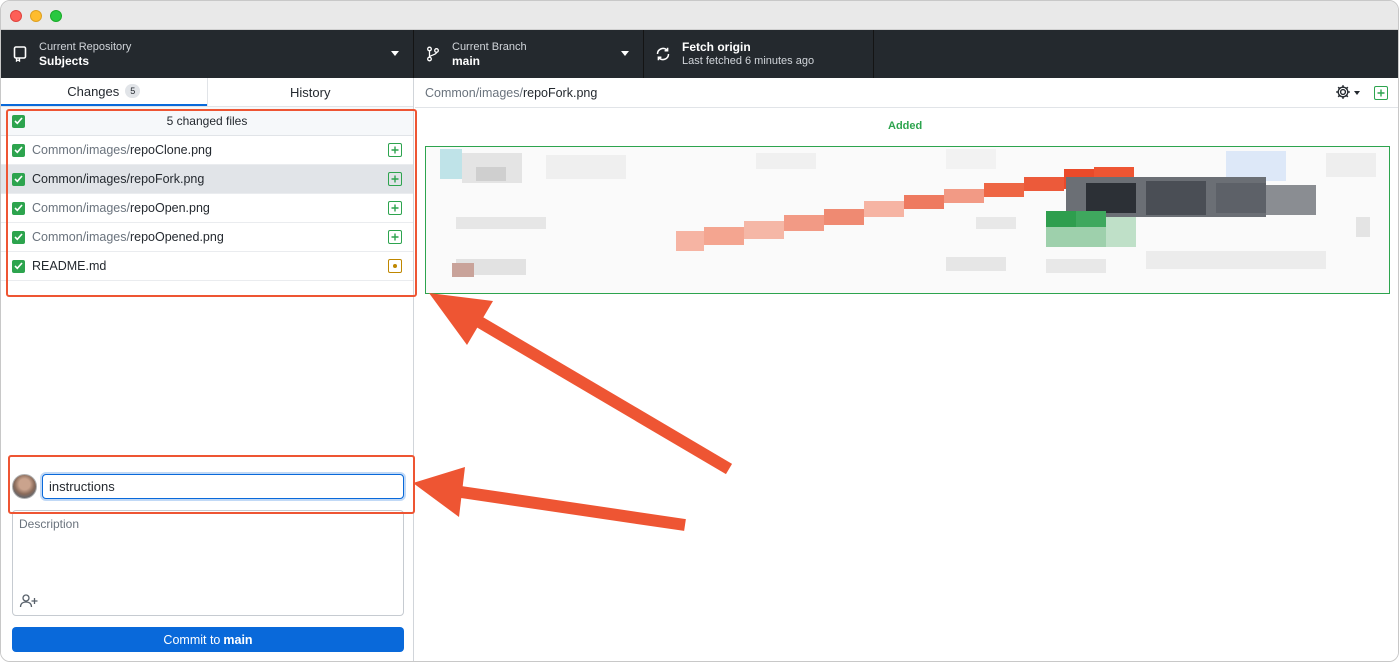  I want to click on close-window-button, so click(16, 16).